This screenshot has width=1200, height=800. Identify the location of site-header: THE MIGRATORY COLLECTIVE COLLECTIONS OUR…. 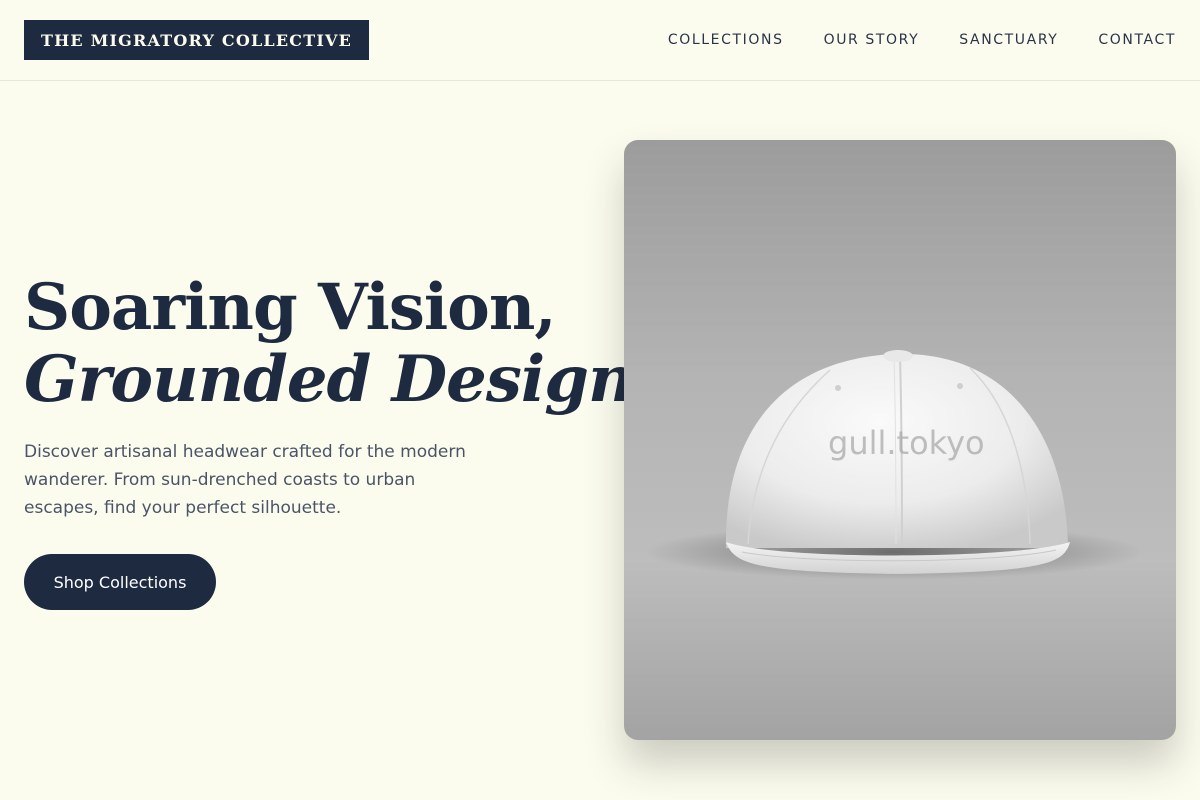
(600, 40).